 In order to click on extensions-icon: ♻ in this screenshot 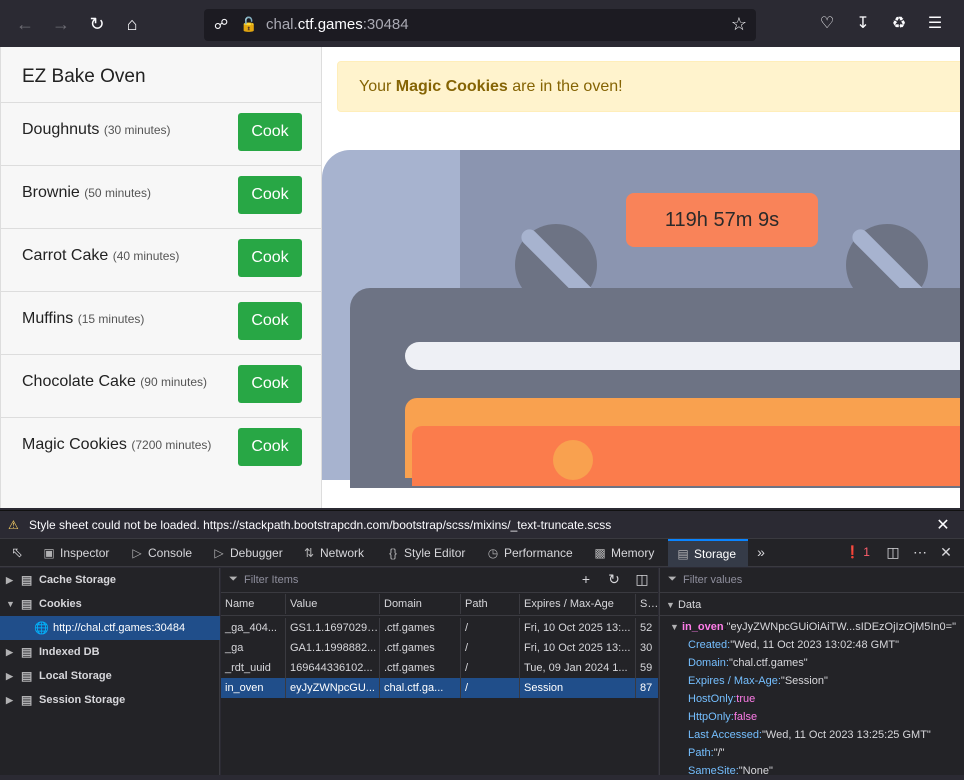, I will do `click(899, 24)`.